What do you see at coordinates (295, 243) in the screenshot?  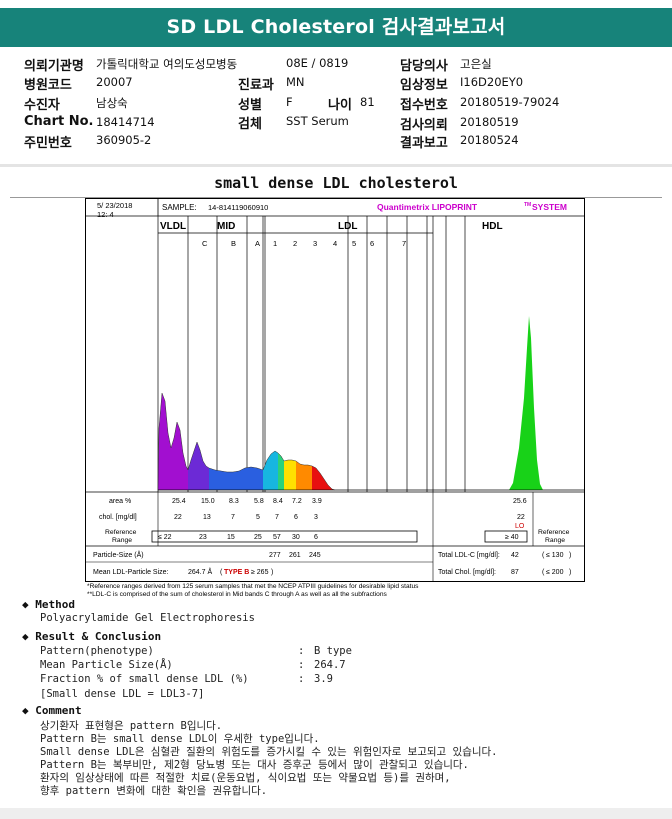 I see `ldl-band-label: 2` at bounding box center [295, 243].